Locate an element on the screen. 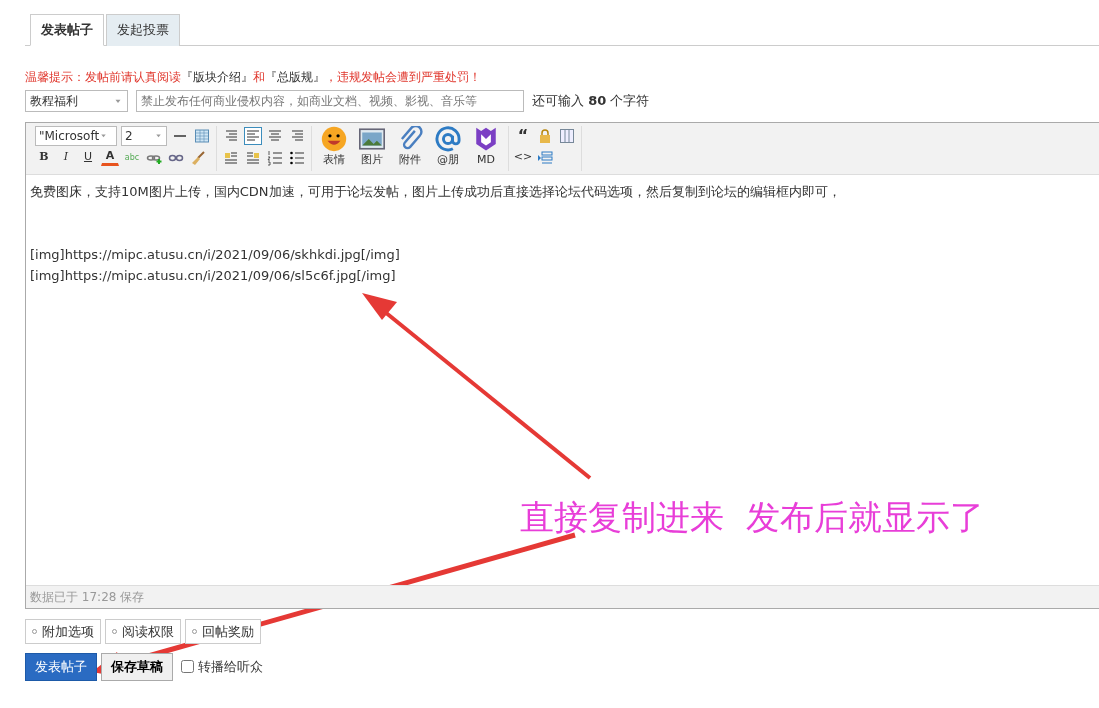 The image size is (1099, 708). toolbar-button: U is located at coordinates (88, 157).